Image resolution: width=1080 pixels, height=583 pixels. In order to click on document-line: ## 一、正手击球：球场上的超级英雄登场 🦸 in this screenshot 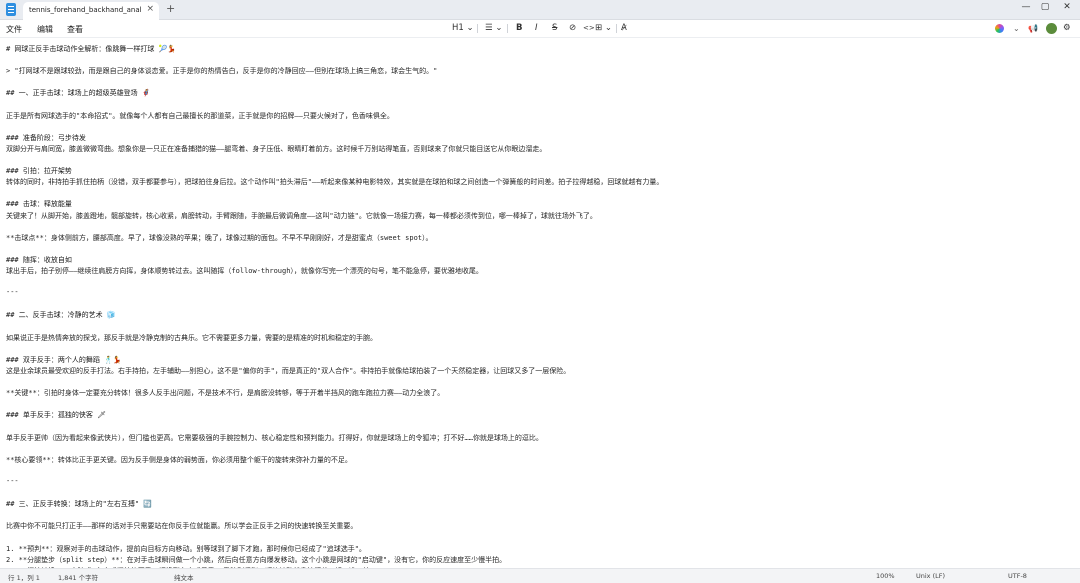, I will do `click(78, 93)`.